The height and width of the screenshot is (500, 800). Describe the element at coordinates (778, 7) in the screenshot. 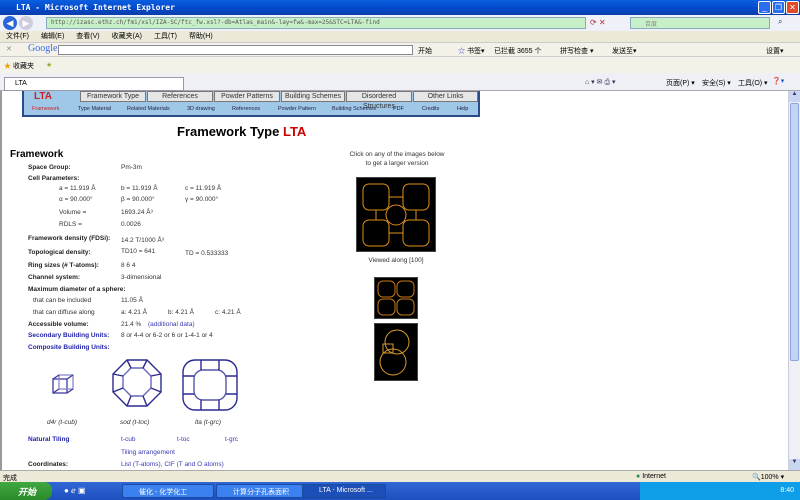

I see `restore-button: ❐` at that location.